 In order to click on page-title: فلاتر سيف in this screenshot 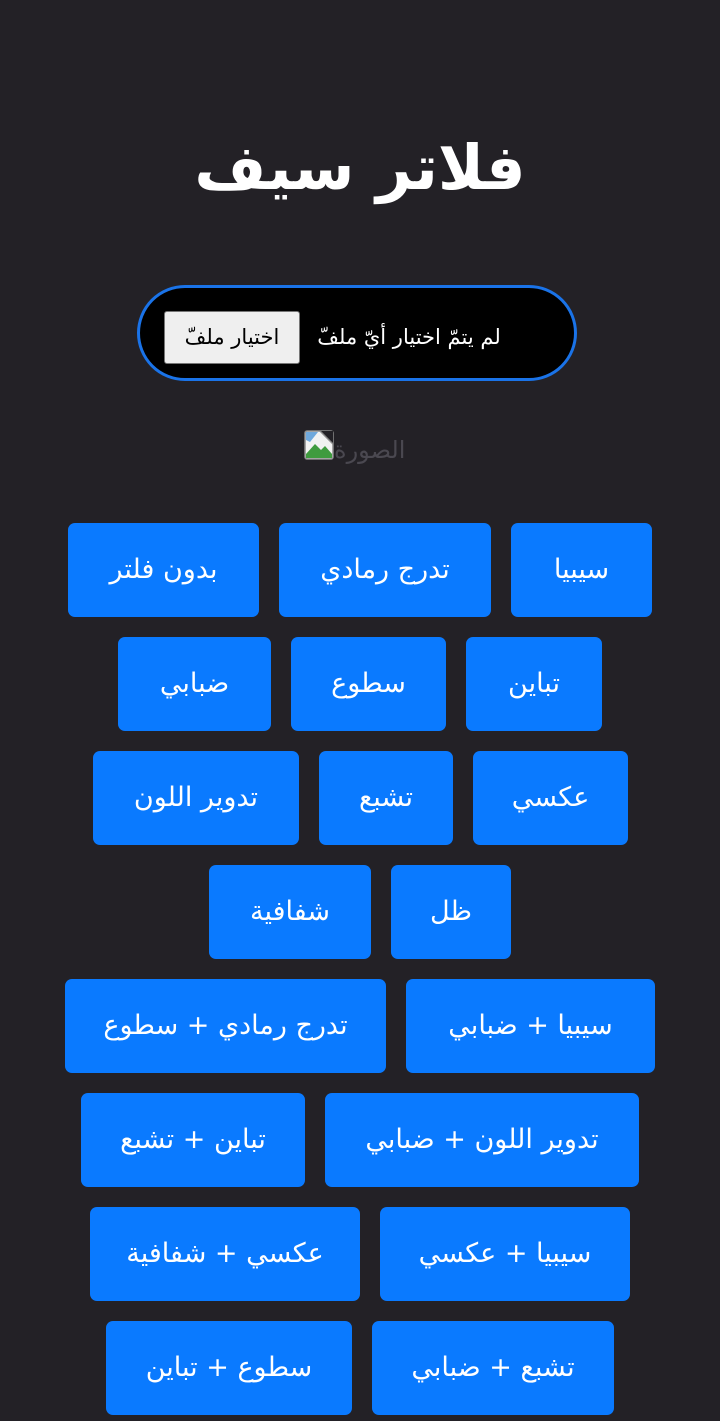, I will do `click(360, 167)`.